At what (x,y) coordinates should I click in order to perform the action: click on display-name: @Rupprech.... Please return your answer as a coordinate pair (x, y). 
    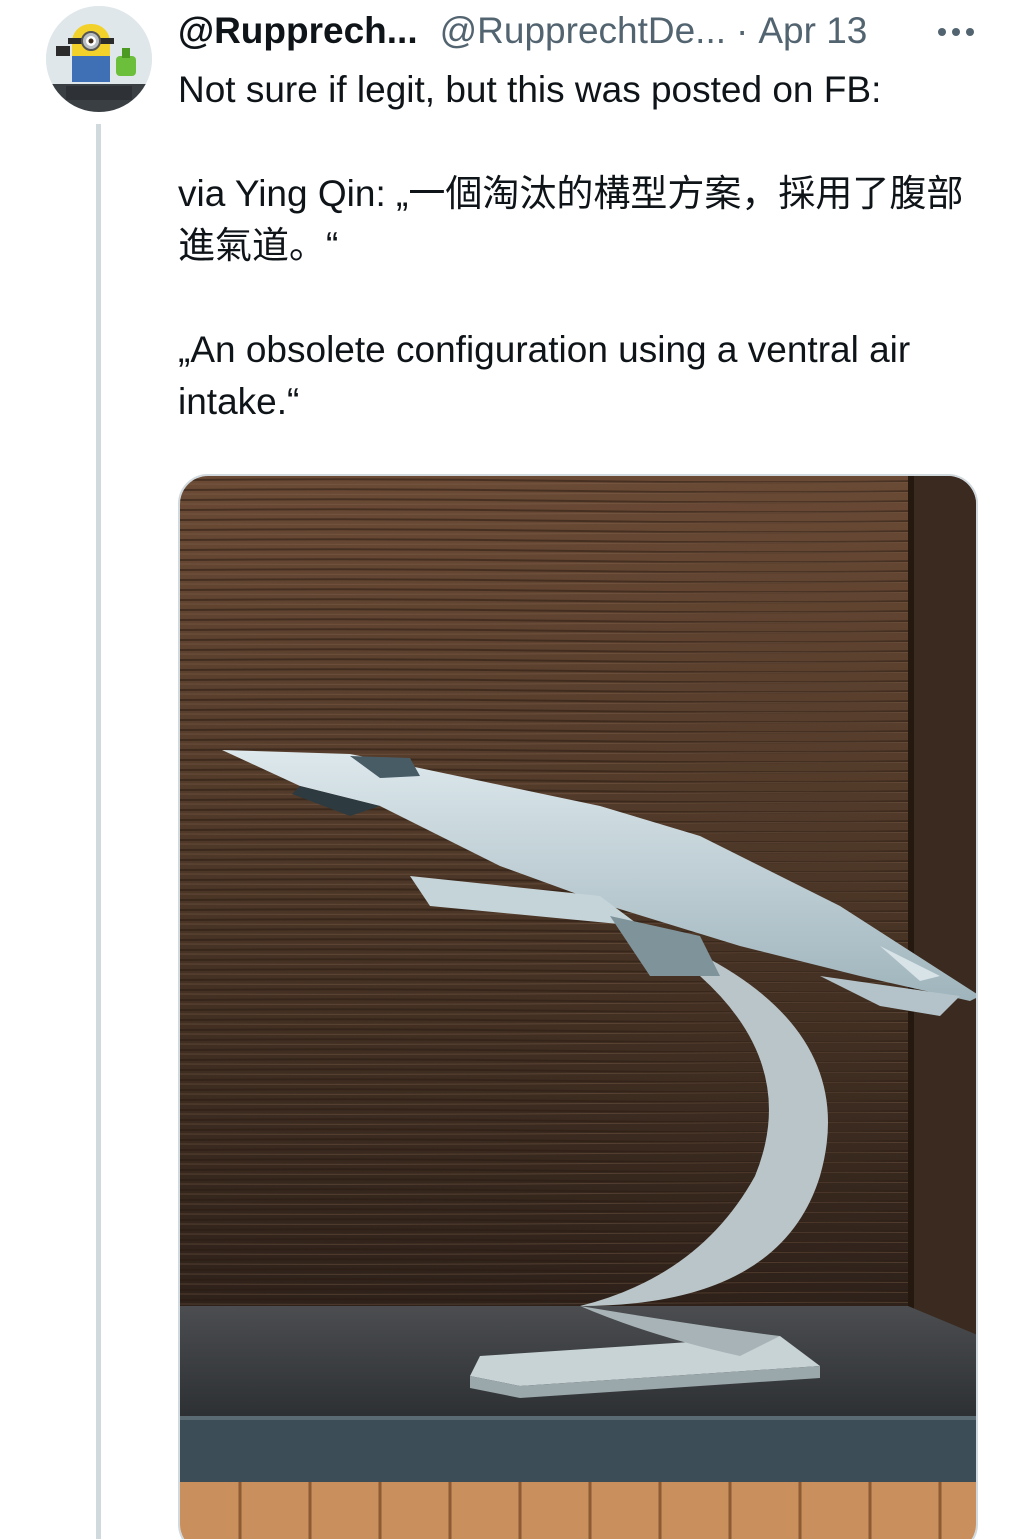
    Looking at the image, I should click on (298, 31).